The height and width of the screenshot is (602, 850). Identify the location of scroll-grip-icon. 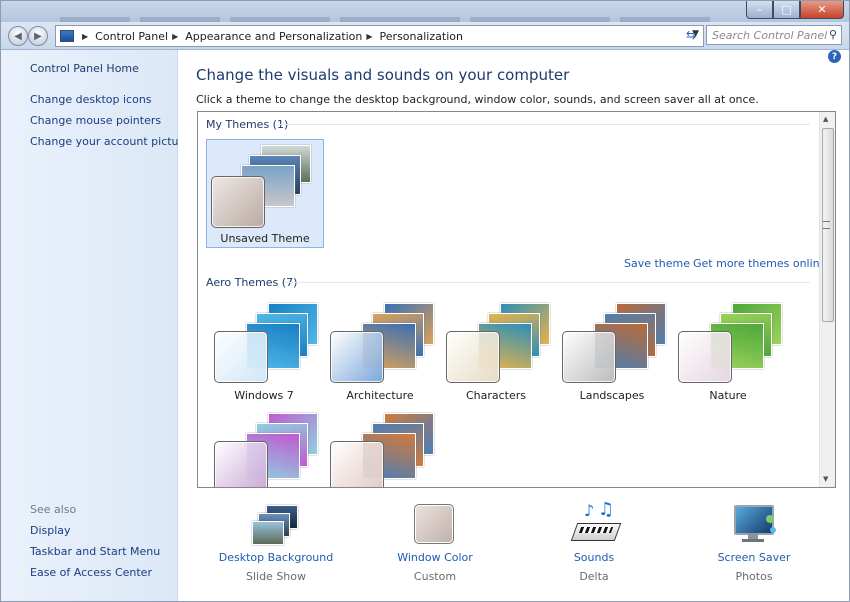
(826, 225).